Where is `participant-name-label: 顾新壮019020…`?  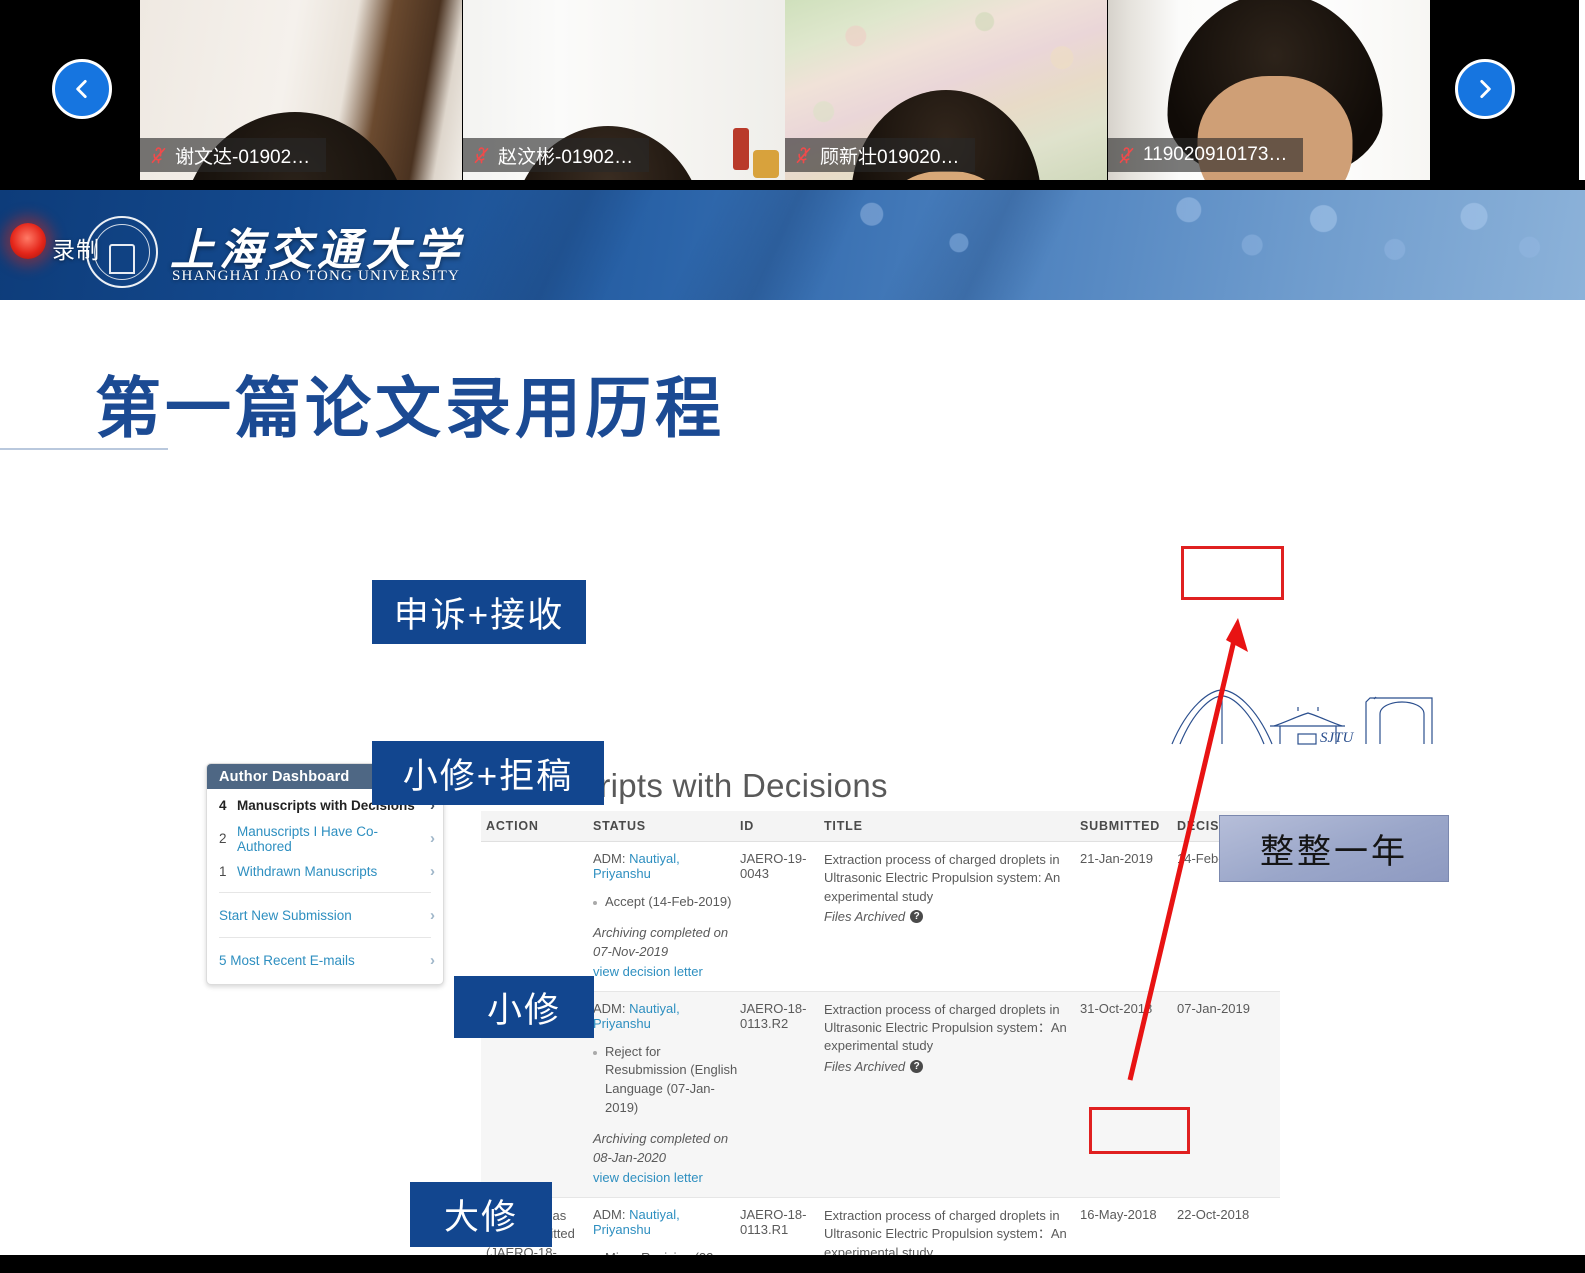 participant-name-label: 顾新壮019020… is located at coordinates (880, 155).